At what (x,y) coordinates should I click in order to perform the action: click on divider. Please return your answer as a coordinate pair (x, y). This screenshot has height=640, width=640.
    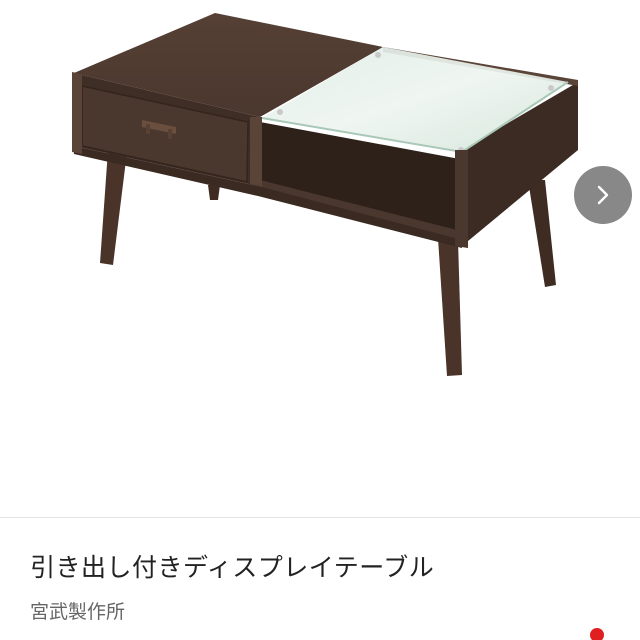
    Looking at the image, I should click on (320, 517).